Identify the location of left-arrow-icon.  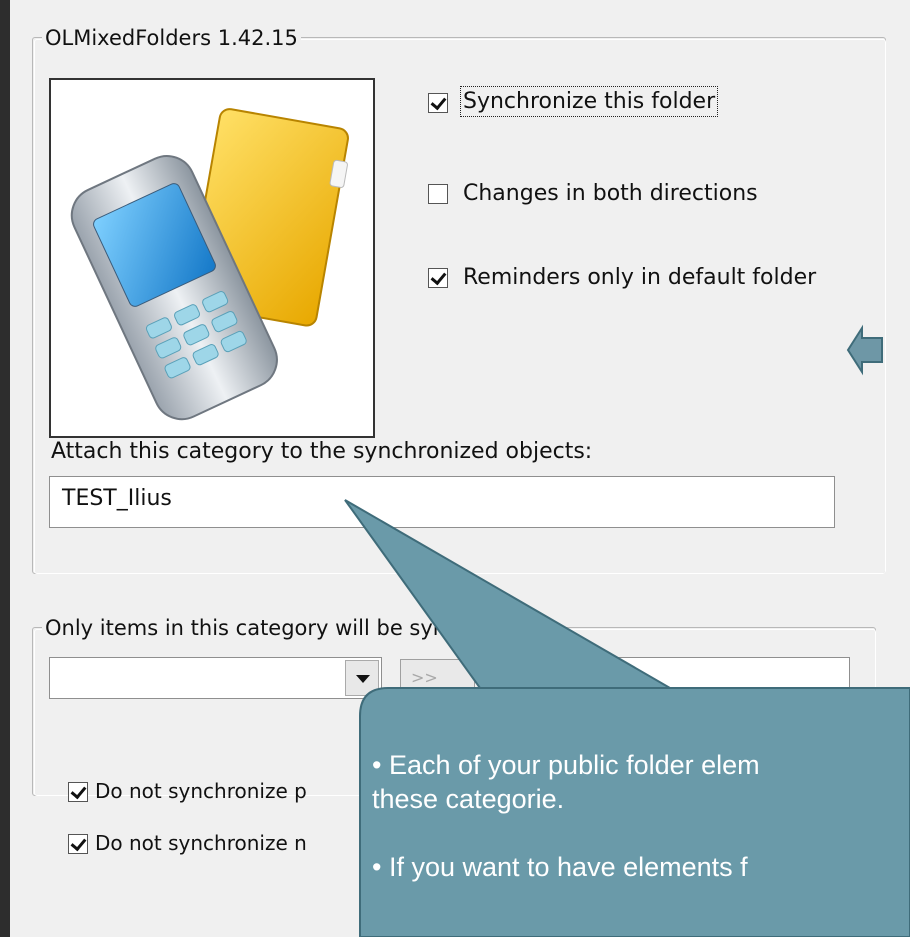
(864, 350).